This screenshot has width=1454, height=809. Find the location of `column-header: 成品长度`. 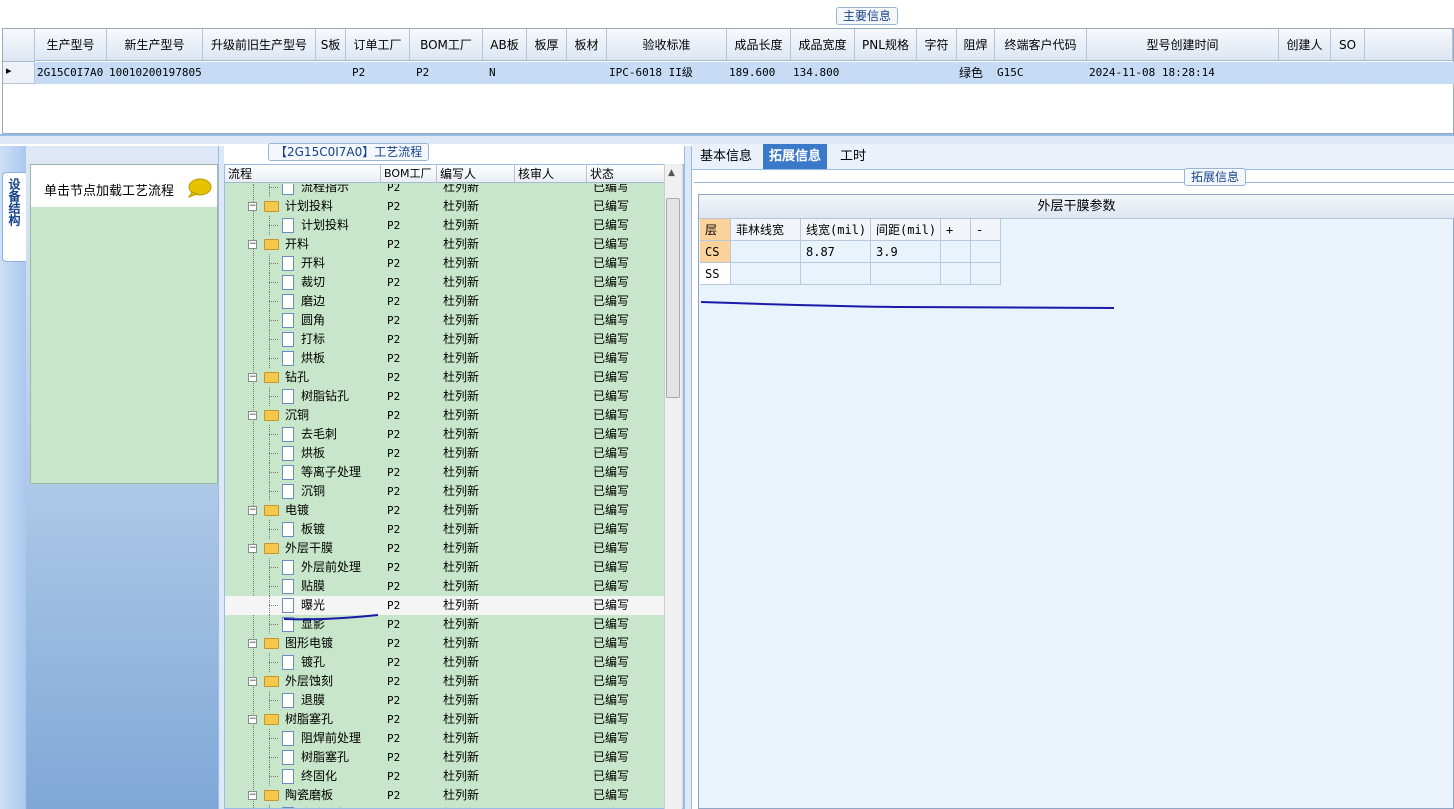

column-header: 成品长度 is located at coordinates (759, 45).